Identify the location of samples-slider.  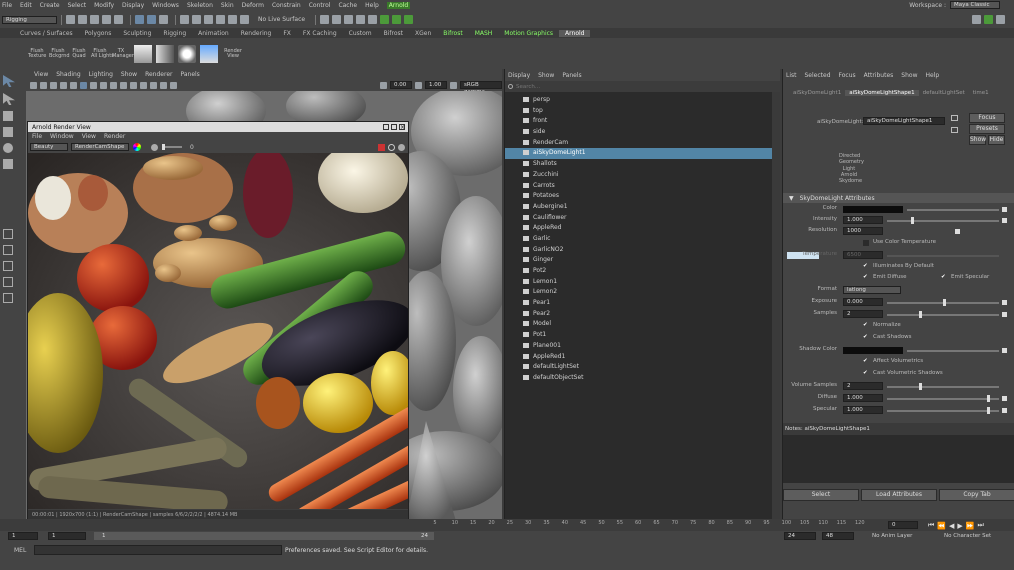
(943, 314).